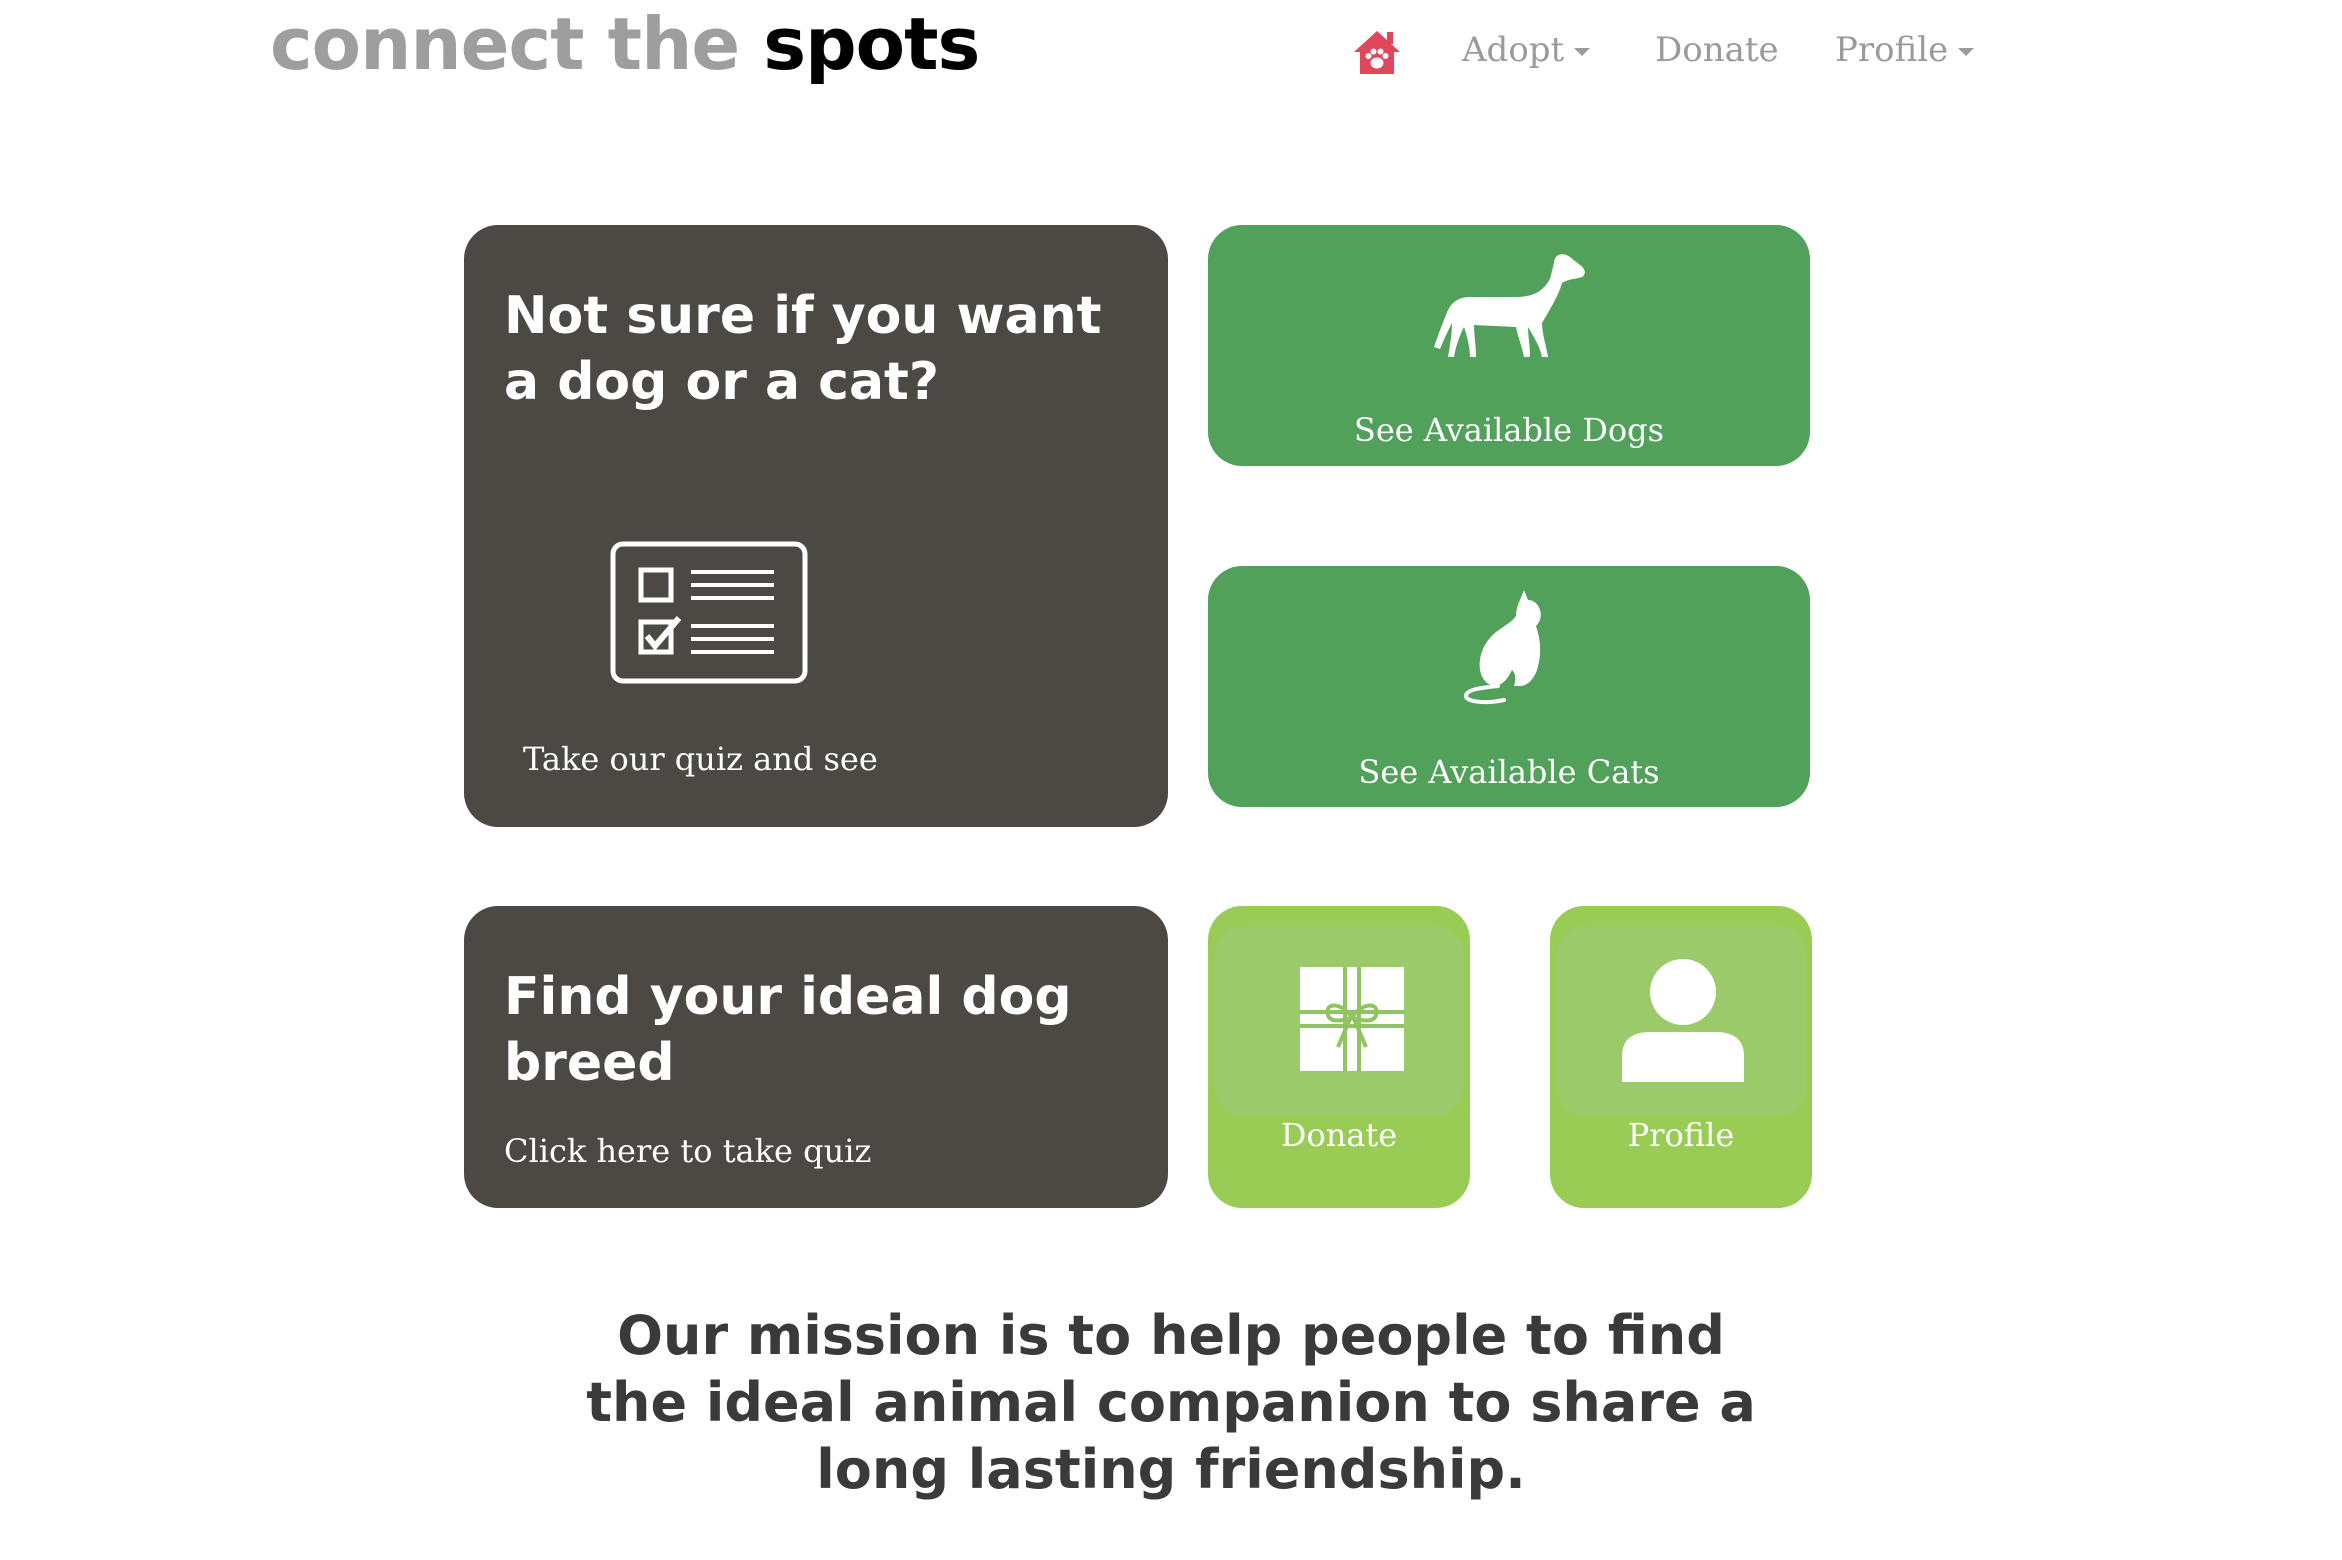 The image size is (2342, 1560). I want to click on site-logo: connect the spots, so click(625, 44).